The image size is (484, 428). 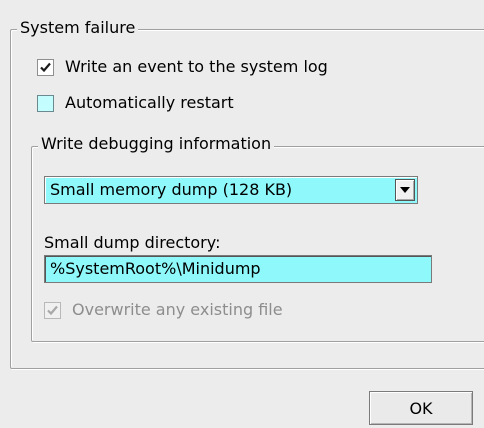 I want to click on auto-restart-label: Automatically restart, so click(x=149, y=102).